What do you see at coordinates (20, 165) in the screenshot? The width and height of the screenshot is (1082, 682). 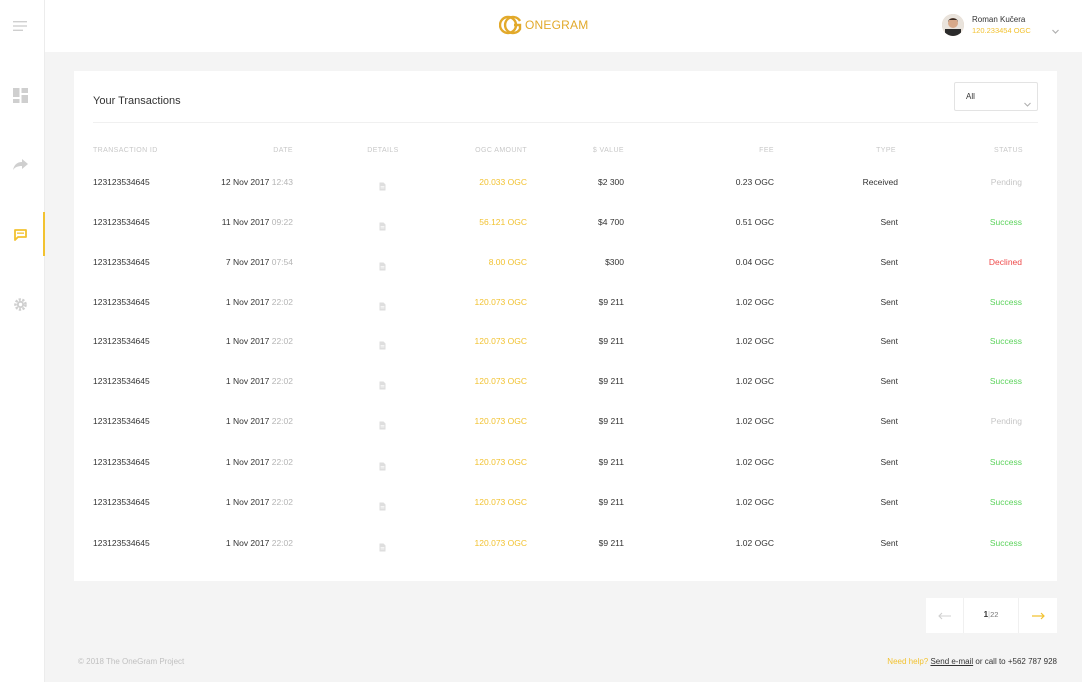 I see `send-icon` at bounding box center [20, 165].